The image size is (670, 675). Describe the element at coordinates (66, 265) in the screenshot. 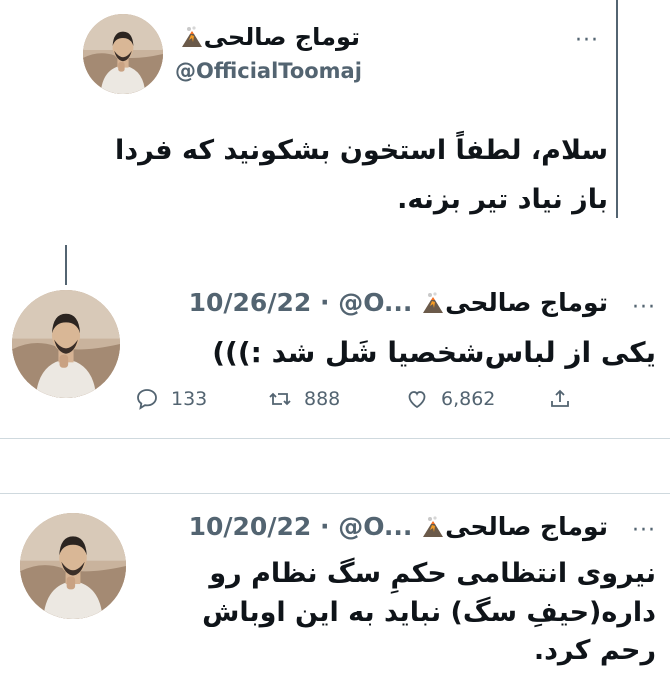

I see `thread-connector` at that location.